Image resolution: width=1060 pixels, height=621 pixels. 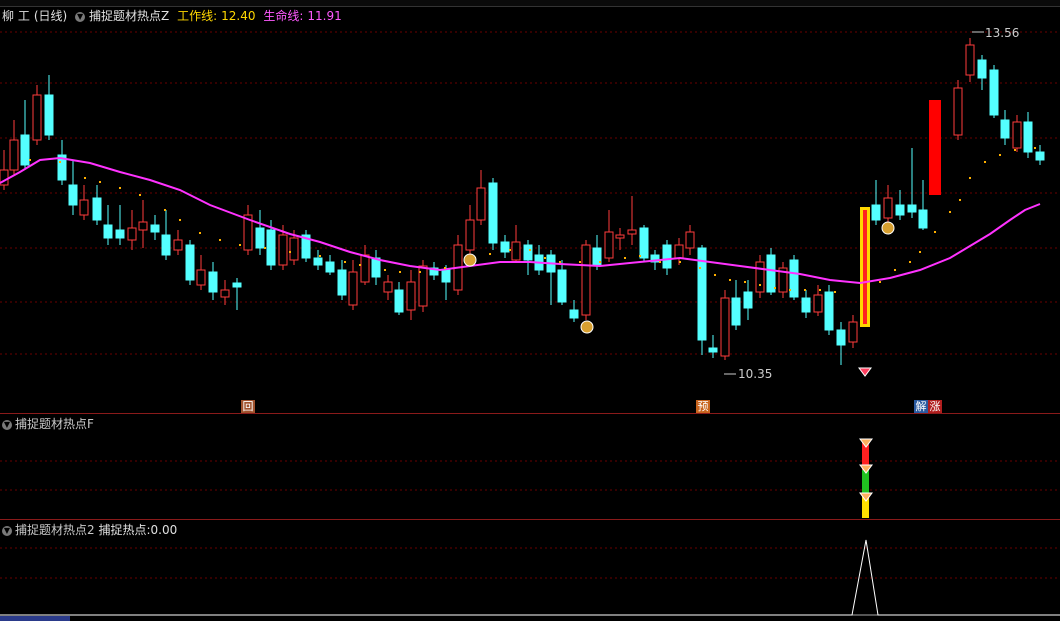 What do you see at coordinates (283, 16) in the screenshot?
I see `life-line-label: 生命线:` at bounding box center [283, 16].